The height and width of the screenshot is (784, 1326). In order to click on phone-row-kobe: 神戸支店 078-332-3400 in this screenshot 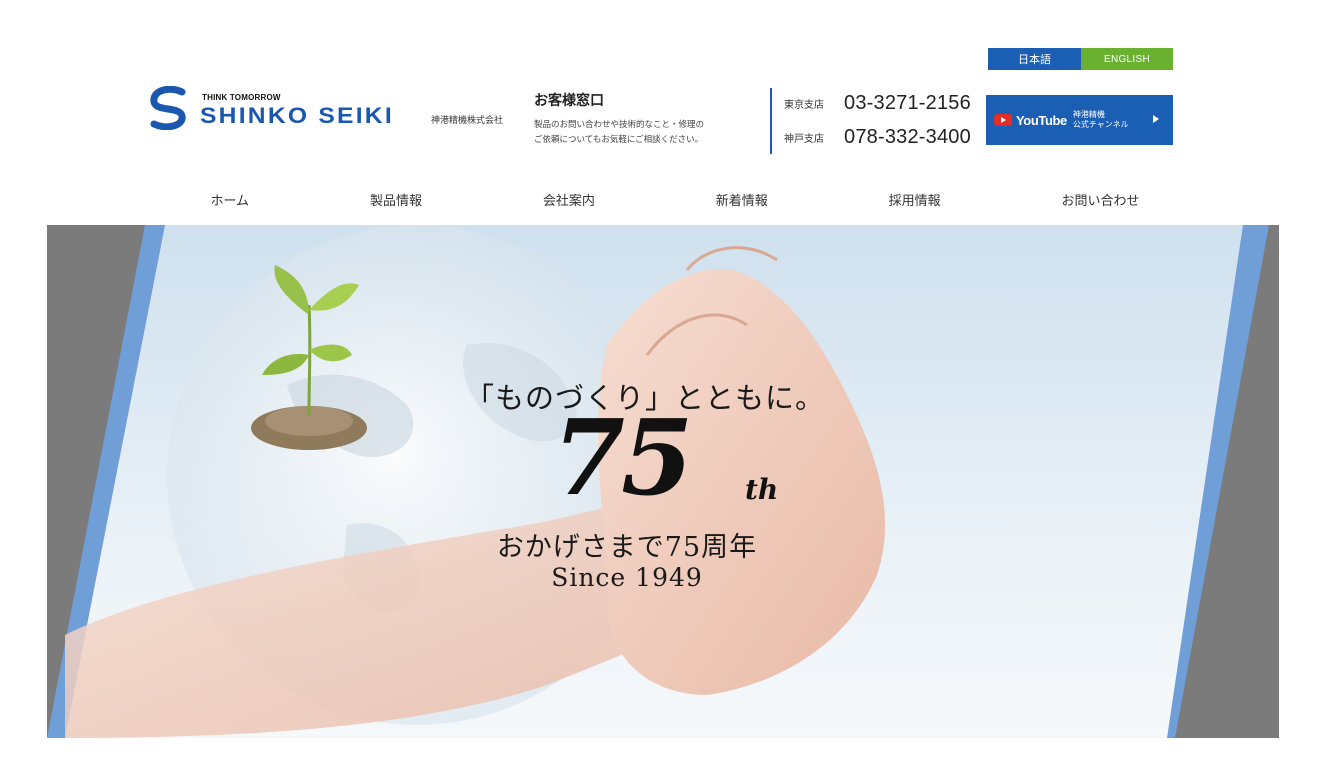, I will do `click(877, 137)`.